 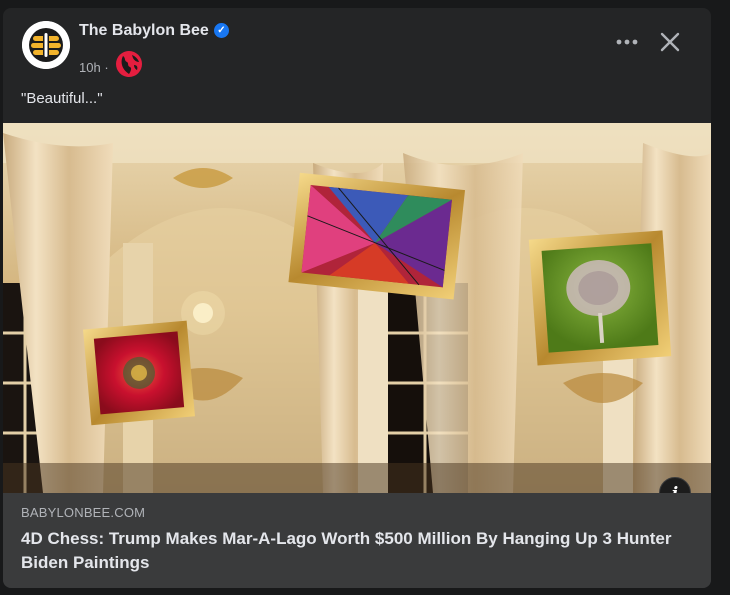 I want to click on page-avatar, so click(x=46, y=45).